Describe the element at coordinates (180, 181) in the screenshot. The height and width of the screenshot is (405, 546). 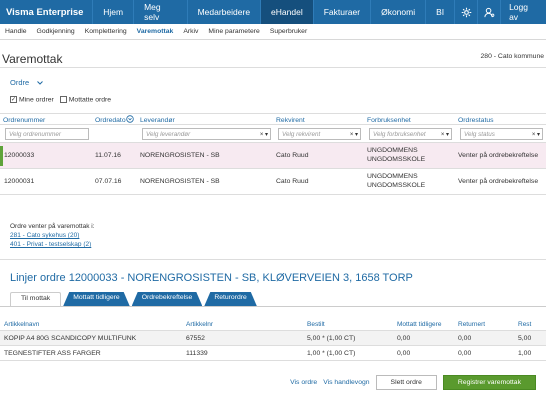
I see `cell-leverandor: NORENGROSISTEN - SB` at that location.